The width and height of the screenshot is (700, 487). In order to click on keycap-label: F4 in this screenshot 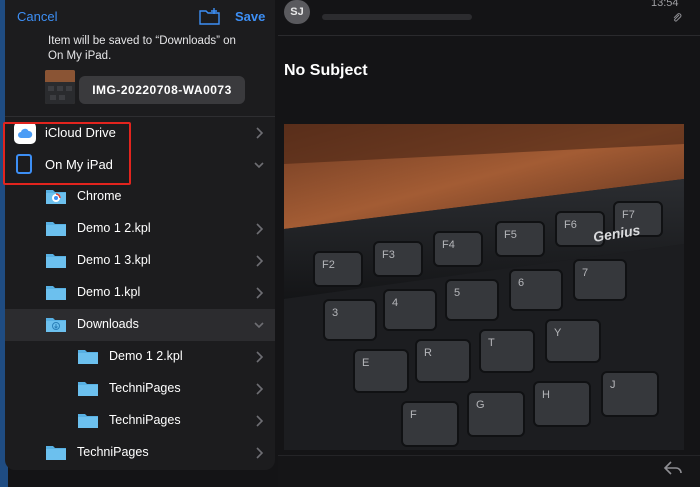, I will do `click(448, 245)`.